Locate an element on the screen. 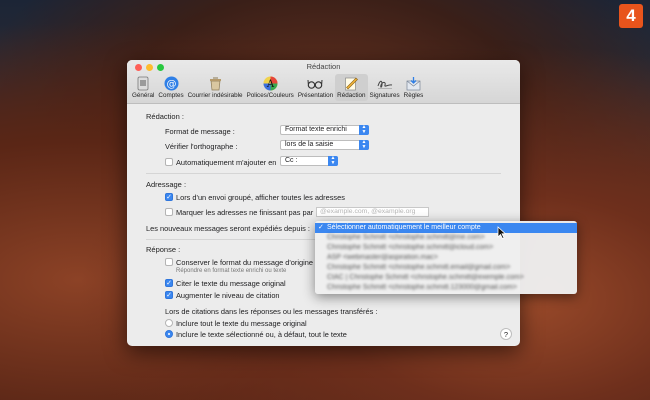 This screenshot has height=400, width=650. tab-label: Règles is located at coordinates (413, 95).